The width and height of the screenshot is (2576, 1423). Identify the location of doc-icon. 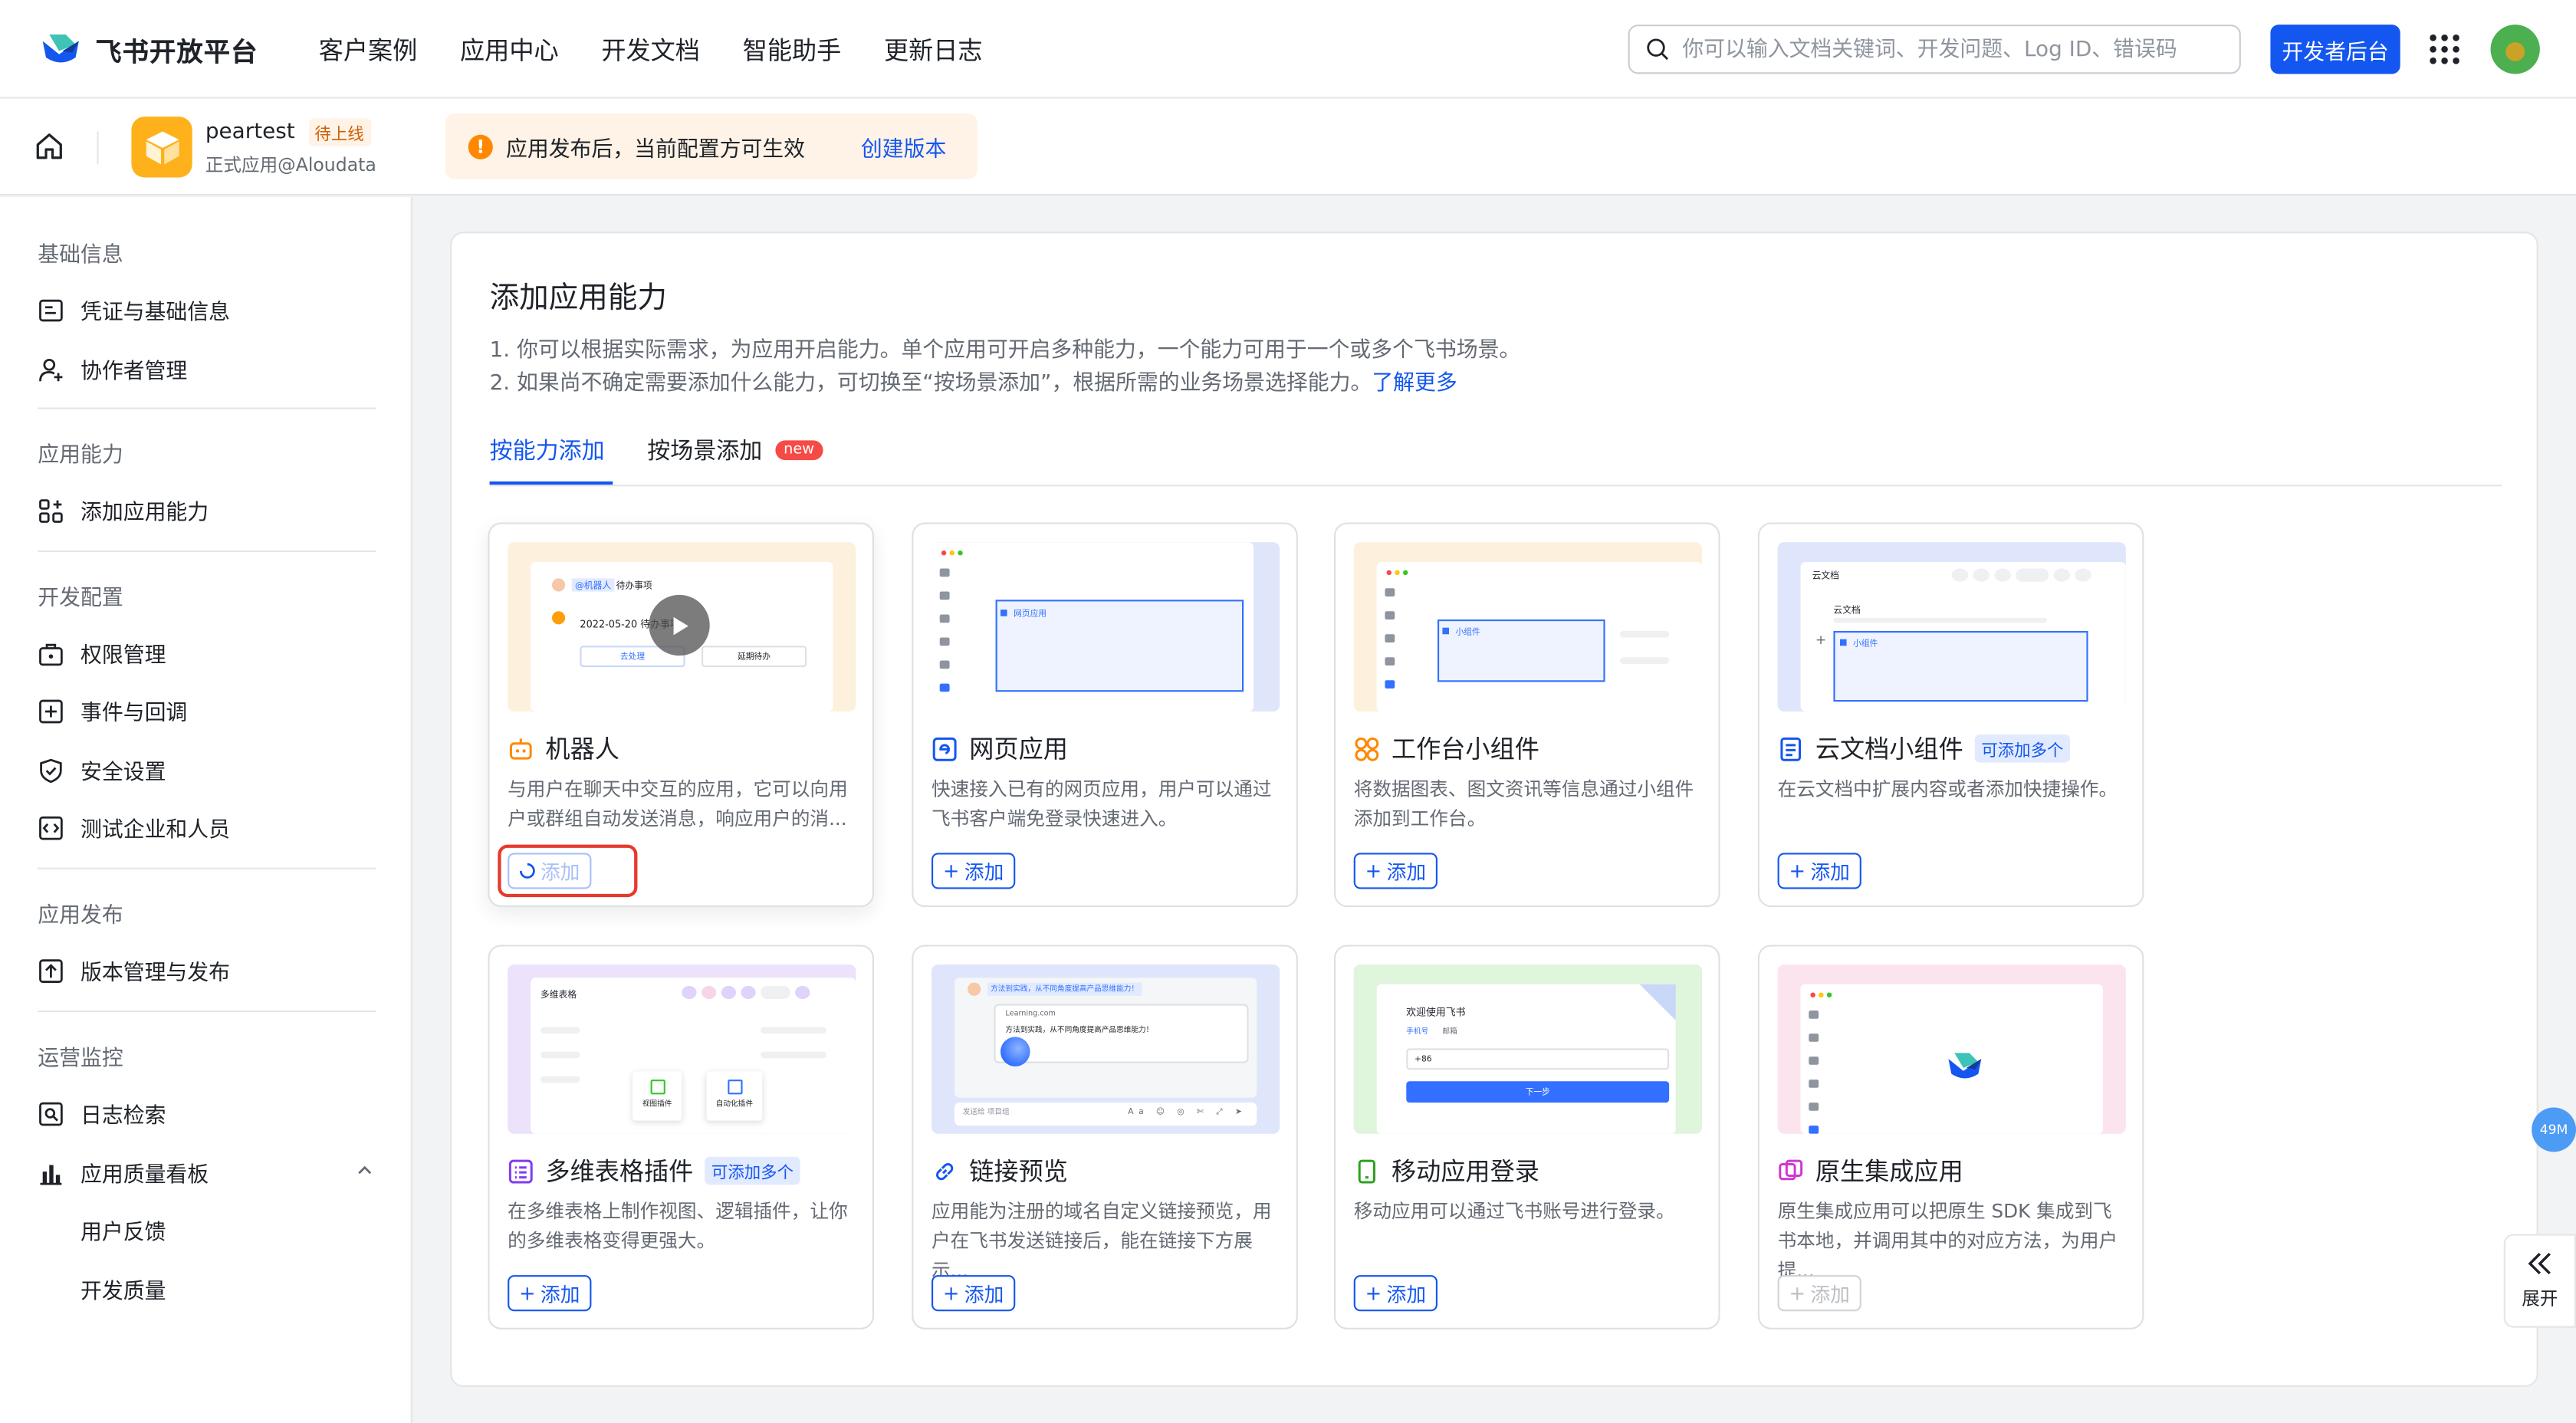
(1790, 748).